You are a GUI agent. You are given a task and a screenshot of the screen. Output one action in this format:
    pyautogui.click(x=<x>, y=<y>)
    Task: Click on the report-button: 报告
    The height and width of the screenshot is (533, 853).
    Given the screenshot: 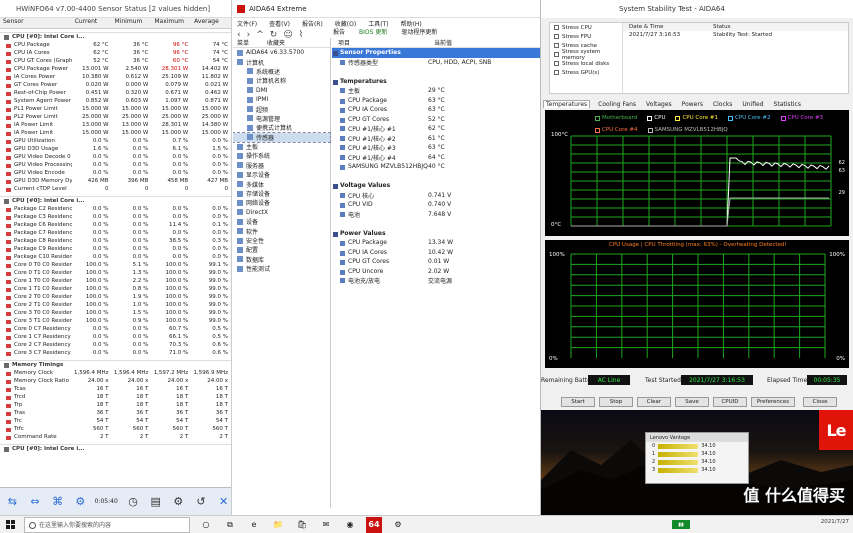 What is the action you would take?
    pyautogui.click(x=339, y=31)
    